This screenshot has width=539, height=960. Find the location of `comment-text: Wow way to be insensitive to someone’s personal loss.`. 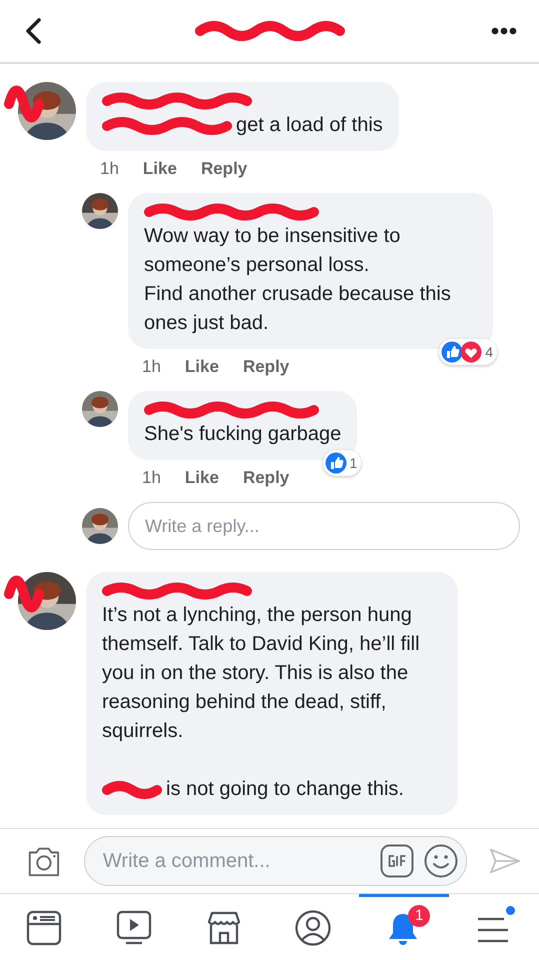

comment-text: Wow way to be insensitive to someone’s personal loss. is located at coordinates (273, 251).